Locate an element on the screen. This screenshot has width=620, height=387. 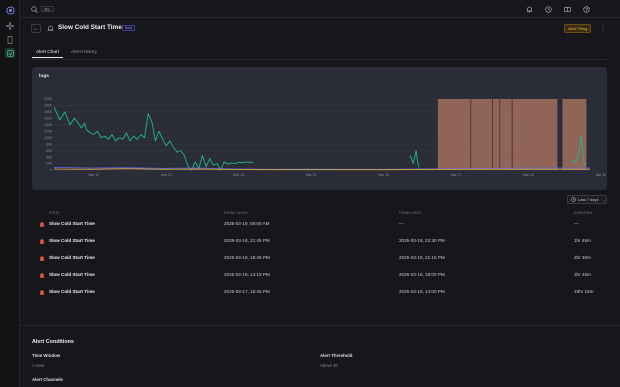
left-sidebar is located at coordinates (10, 193).